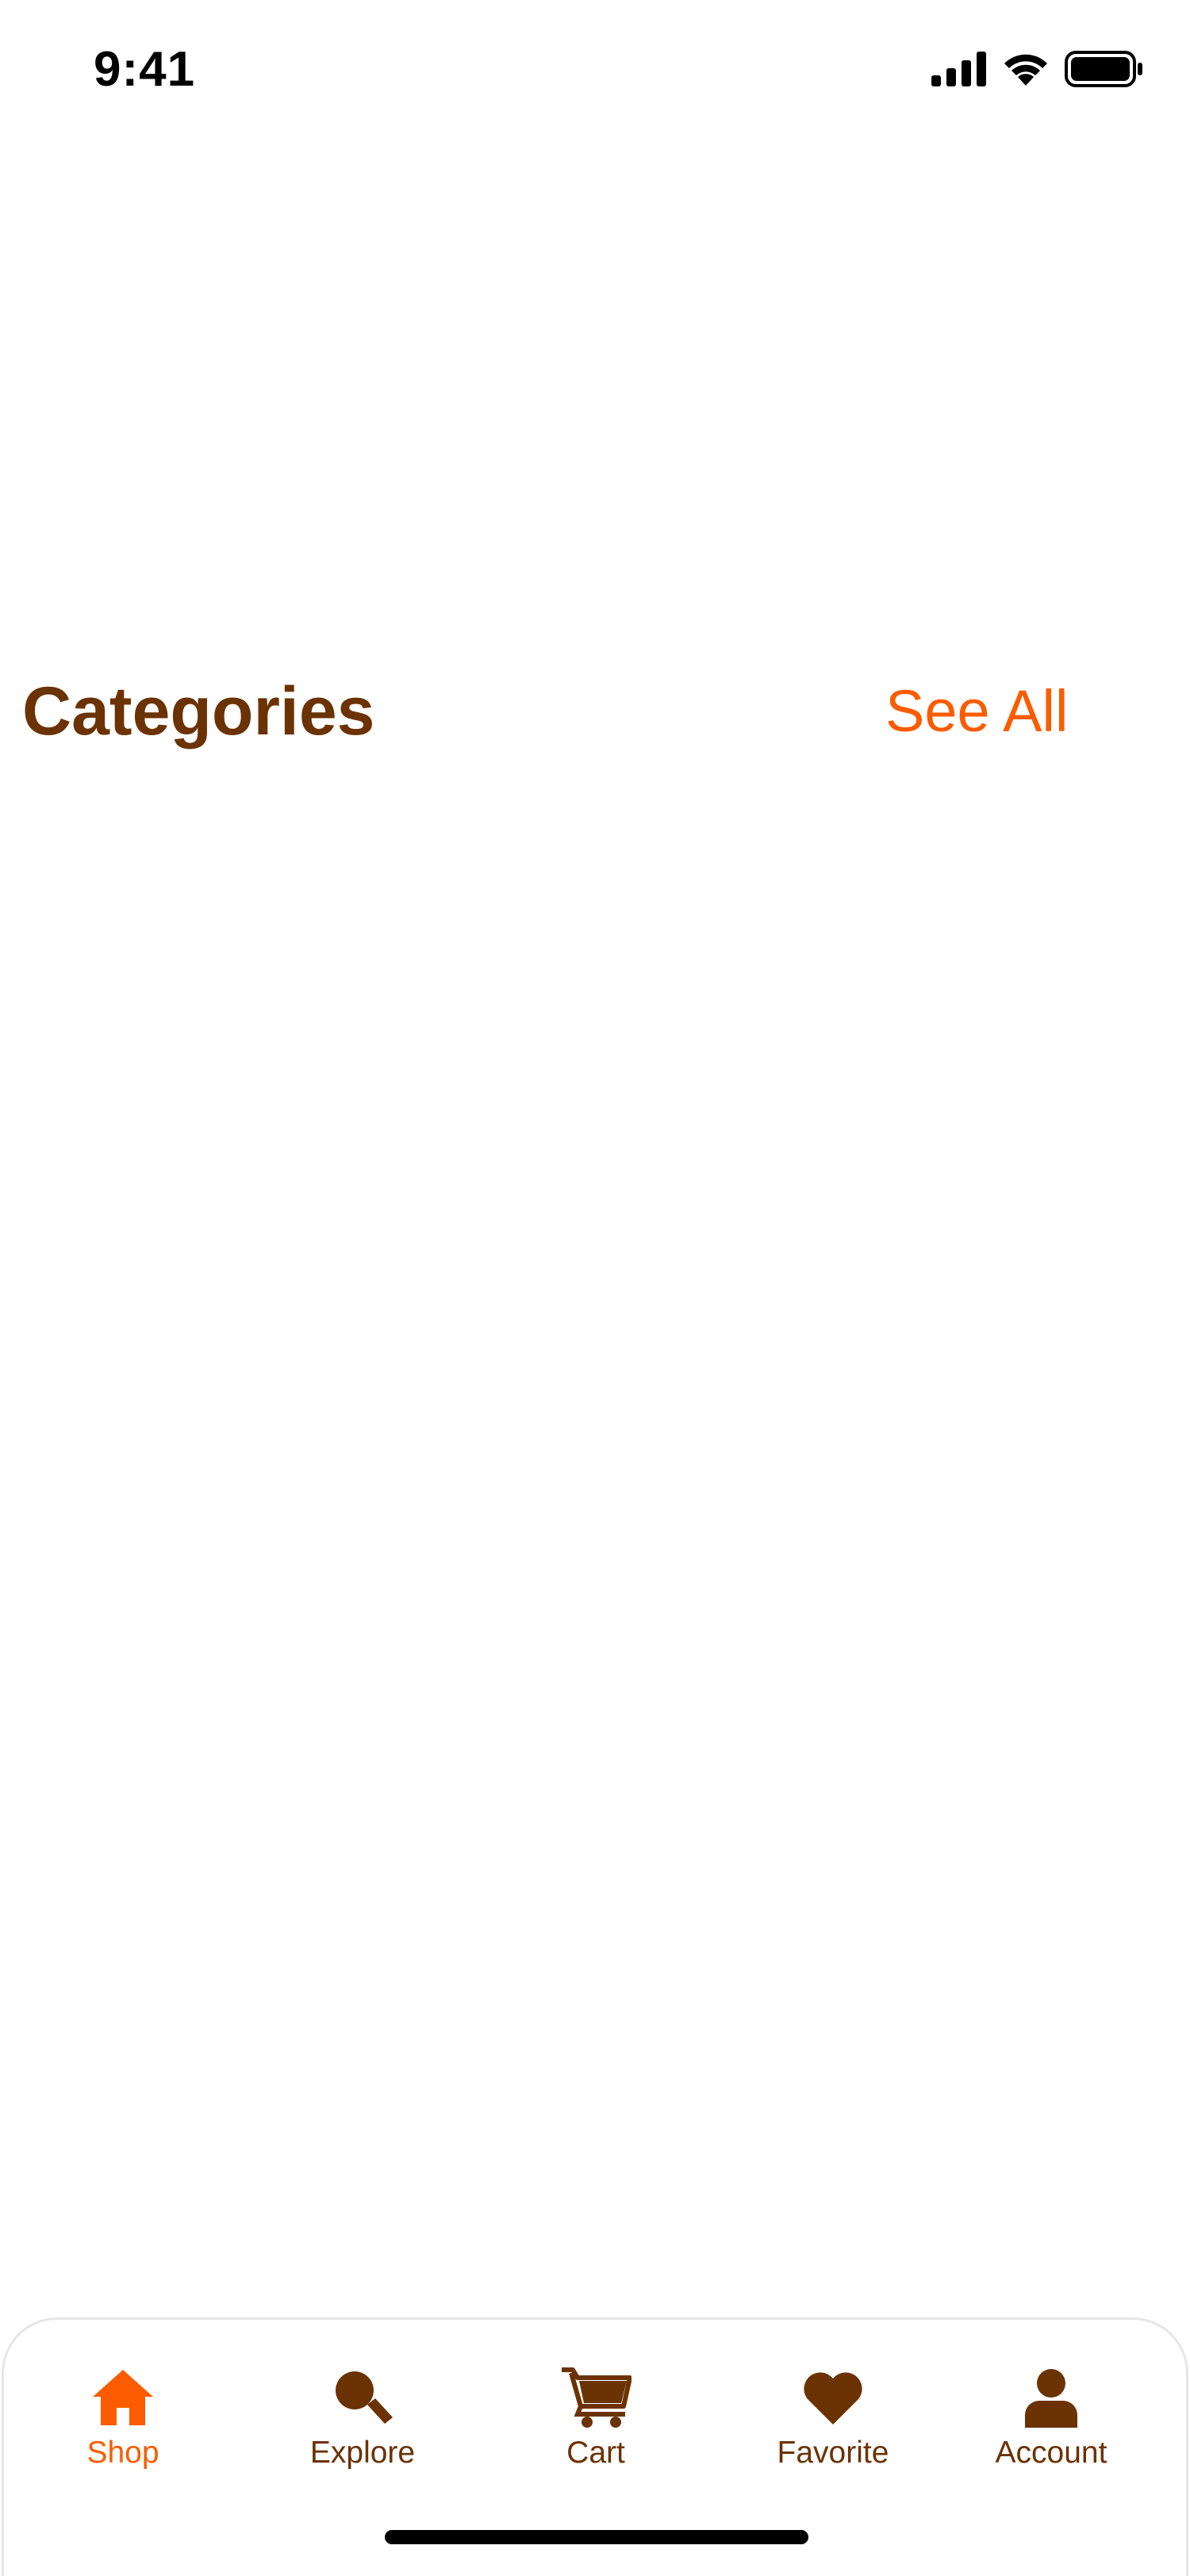 This screenshot has width=1190, height=2576. I want to click on wifi-icon, so click(1025, 69).